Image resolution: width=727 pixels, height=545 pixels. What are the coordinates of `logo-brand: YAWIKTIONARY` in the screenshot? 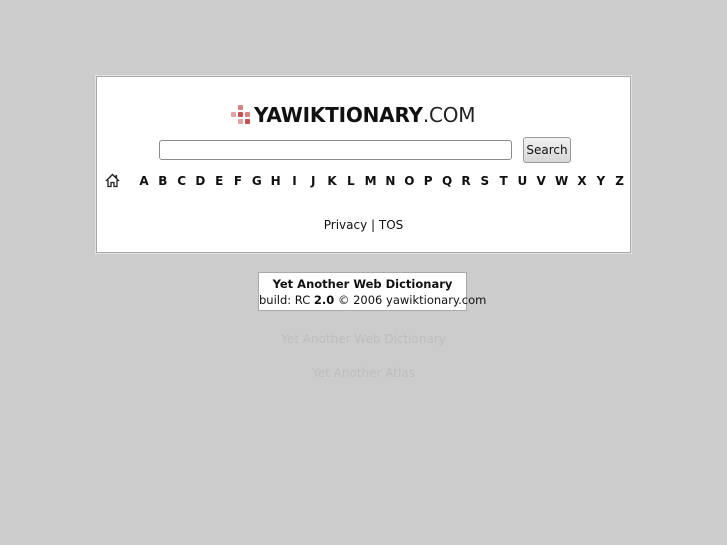 It's located at (338, 115).